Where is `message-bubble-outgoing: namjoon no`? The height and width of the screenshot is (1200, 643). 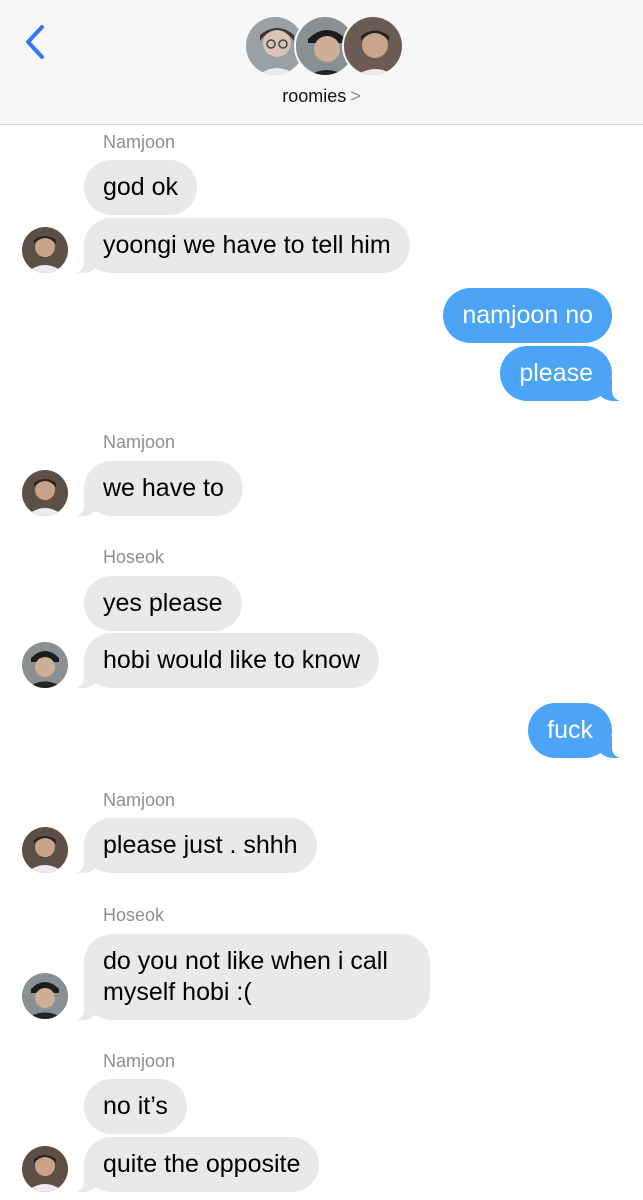
message-bubble-outgoing: namjoon no is located at coordinates (527, 315).